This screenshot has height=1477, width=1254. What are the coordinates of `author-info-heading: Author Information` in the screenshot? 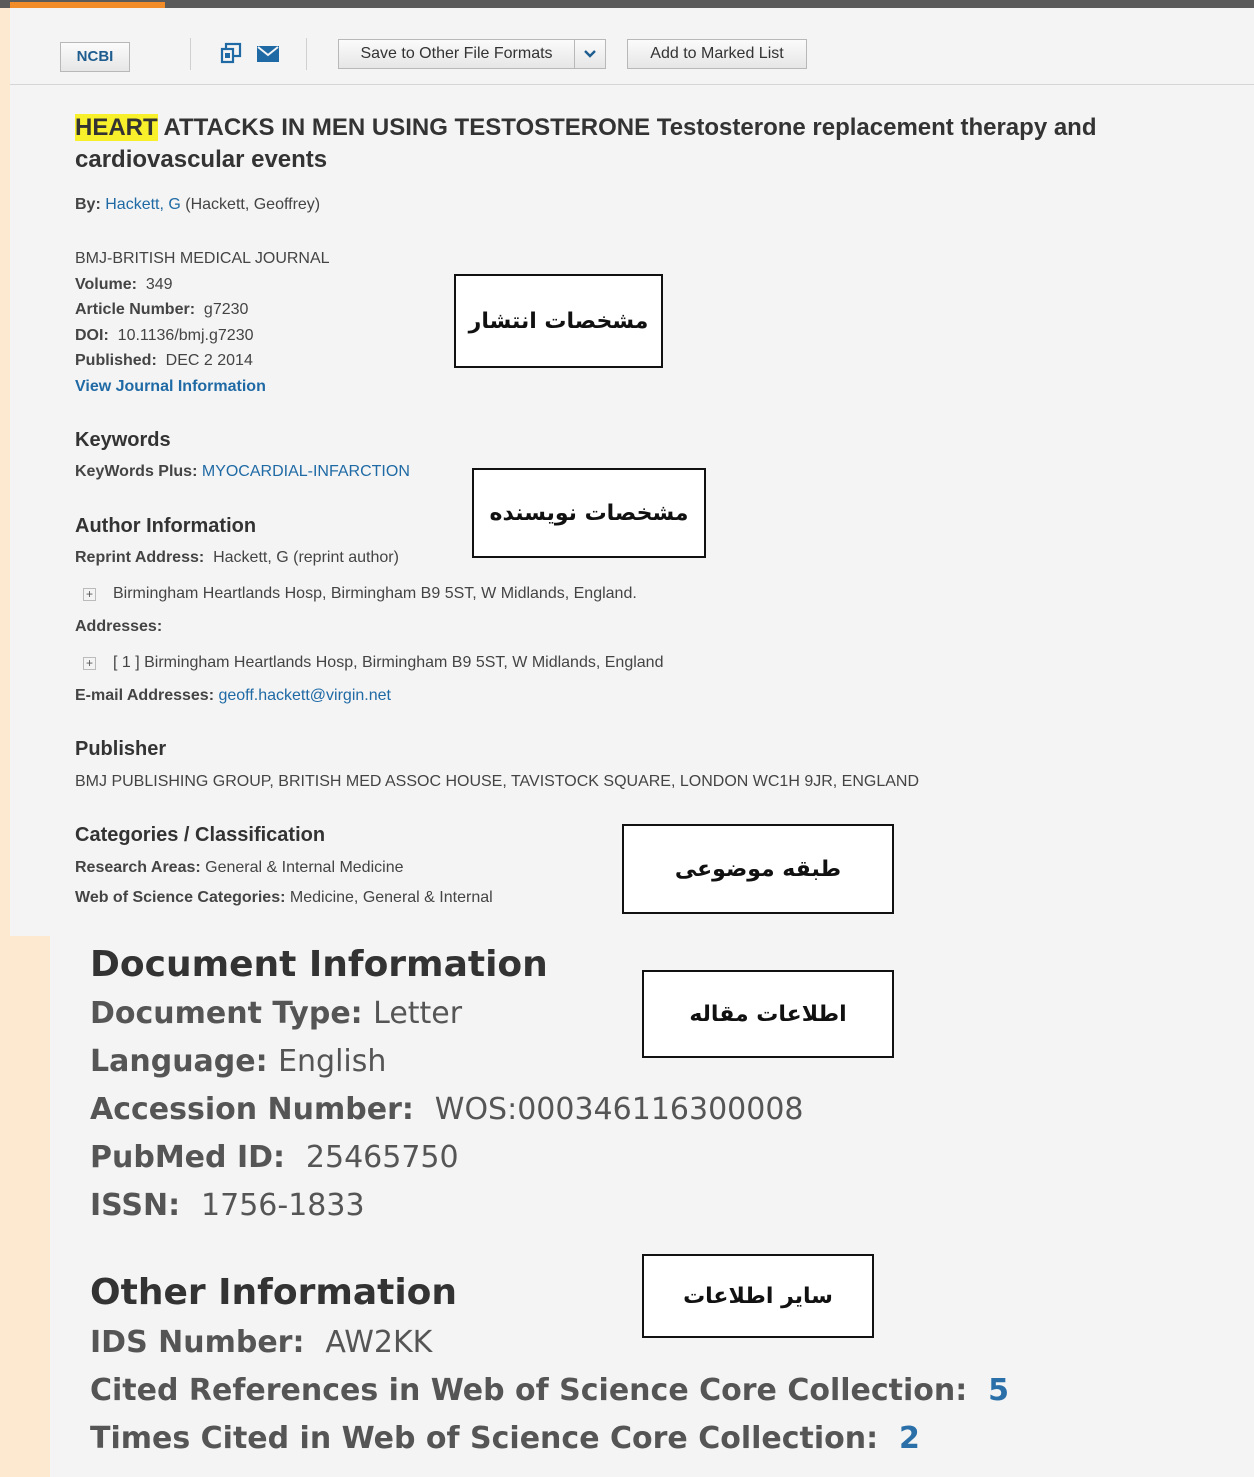 It's located at (166, 526).